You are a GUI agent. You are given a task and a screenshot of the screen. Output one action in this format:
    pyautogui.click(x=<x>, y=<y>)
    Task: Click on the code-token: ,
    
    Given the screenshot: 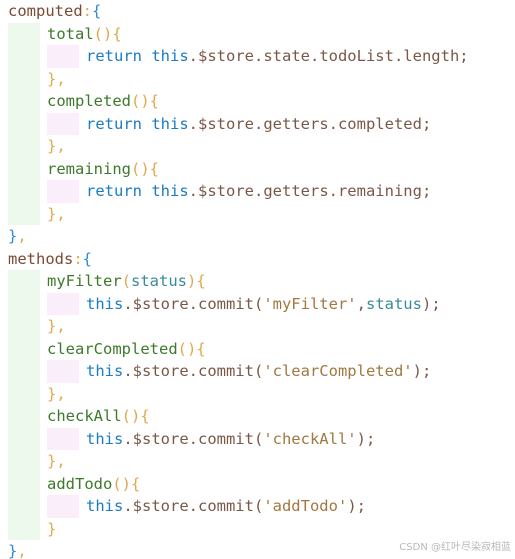 What is the action you would take?
    pyautogui.click(x=22, y=236)
    